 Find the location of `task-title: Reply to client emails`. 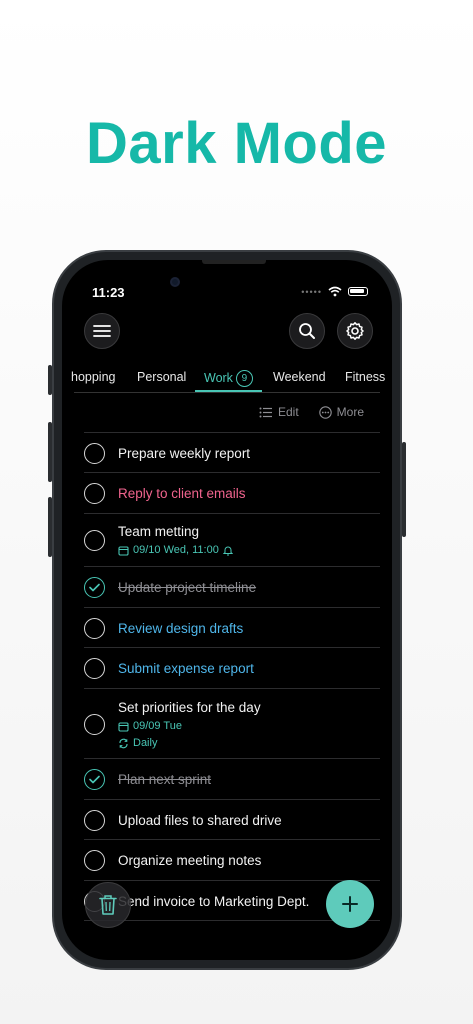

task-title: Reply to client emails is located at coordinates (182, 493).